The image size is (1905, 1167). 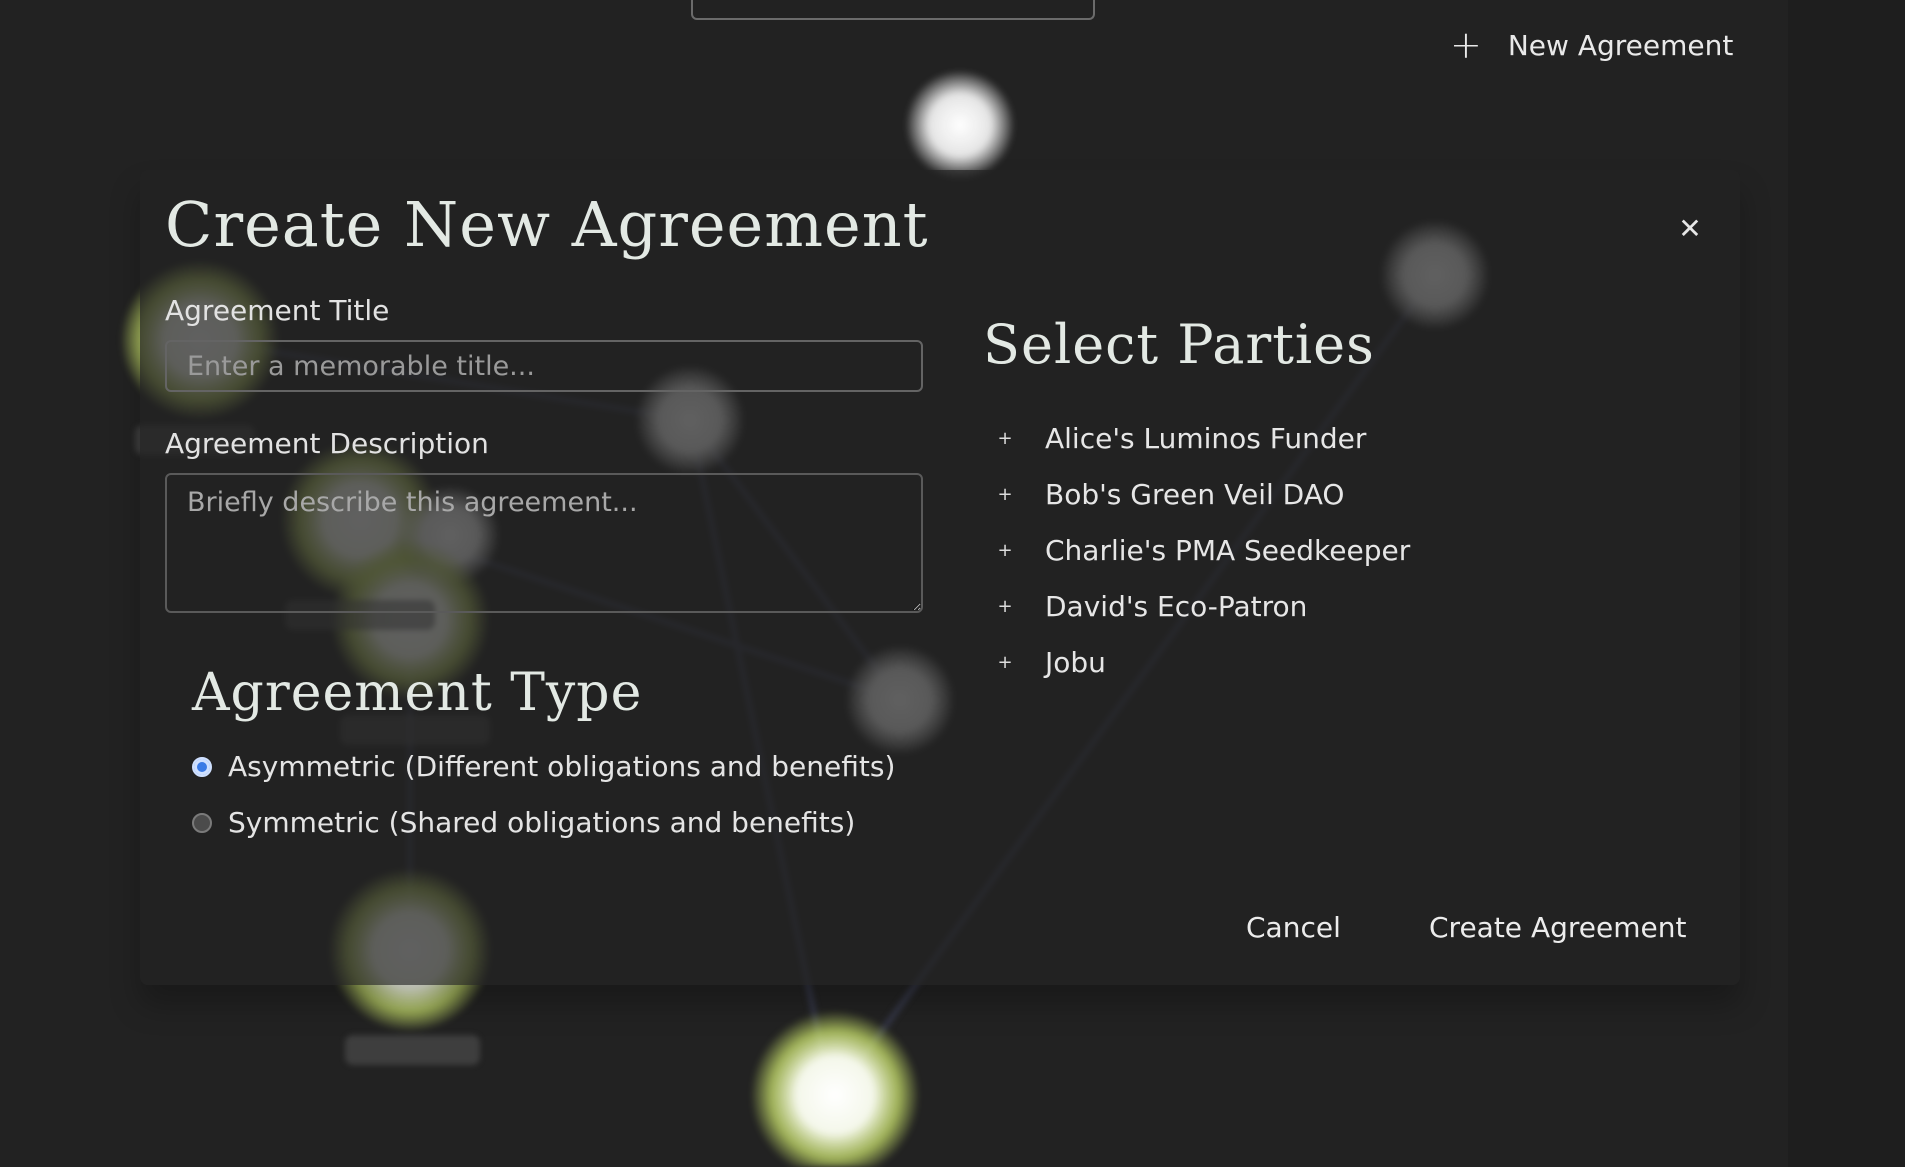 I want to click on party-item-label: Jobu, so click(x=1075, y=662).